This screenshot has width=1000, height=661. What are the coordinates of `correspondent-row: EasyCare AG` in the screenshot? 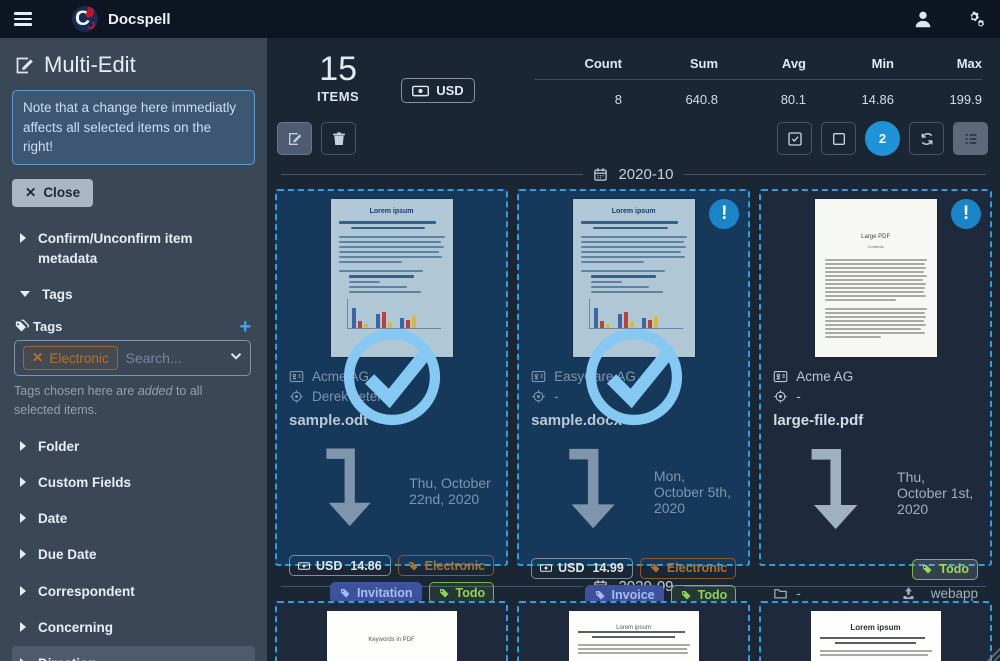 It's located at (633, 376).